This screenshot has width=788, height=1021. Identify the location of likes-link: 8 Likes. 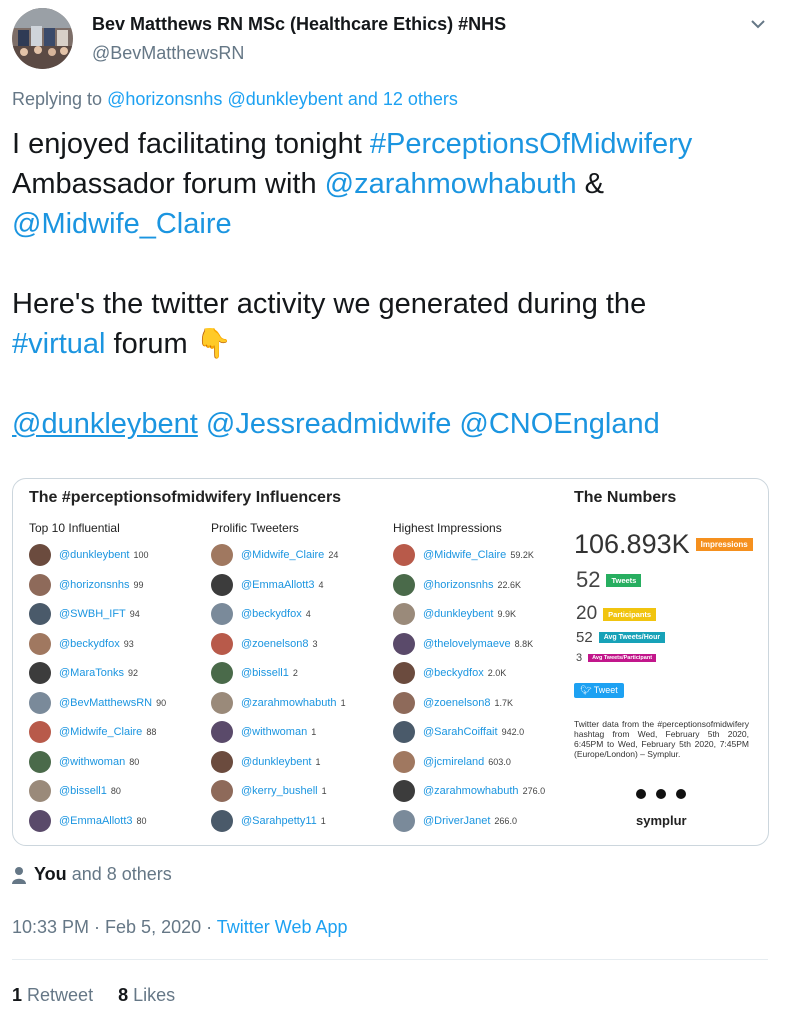
(146, 995).